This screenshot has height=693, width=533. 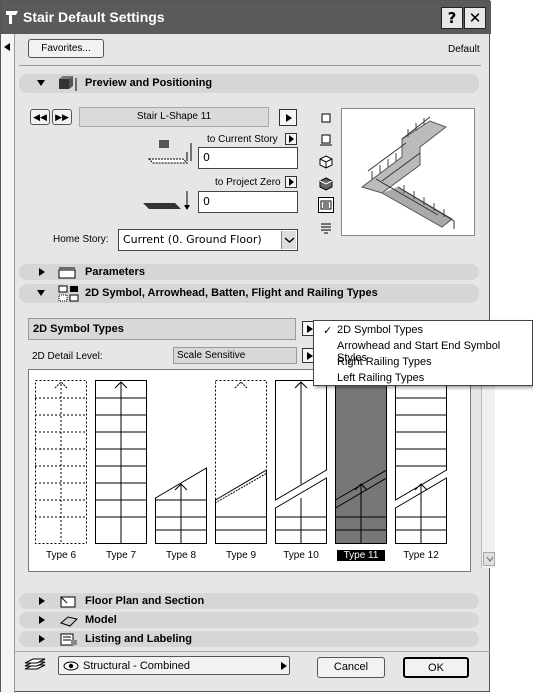 I want to click on type-caption: Type 11, so click(x=361, y=555).